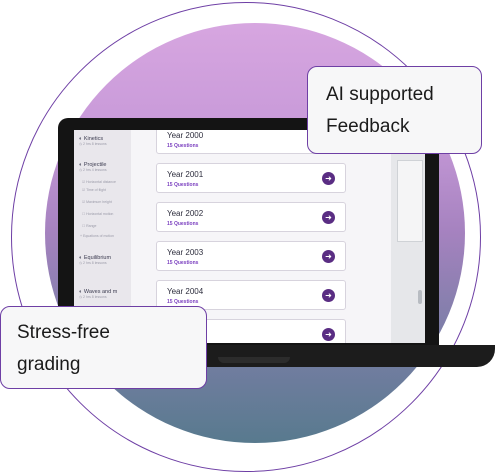 The width and height of the screenshot is (501, 473). Describe the element at coordinates (97, 214) in the screenshot. I see `sidebar-item: ☐ Horizontal motion` at that location.